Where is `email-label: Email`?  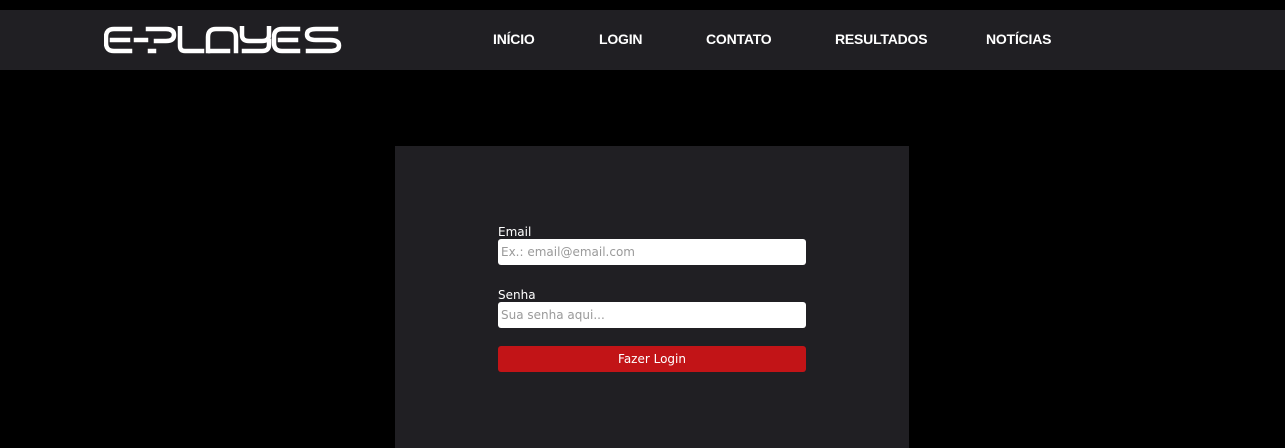 email-label: Email is located at coordinates (515, 232).